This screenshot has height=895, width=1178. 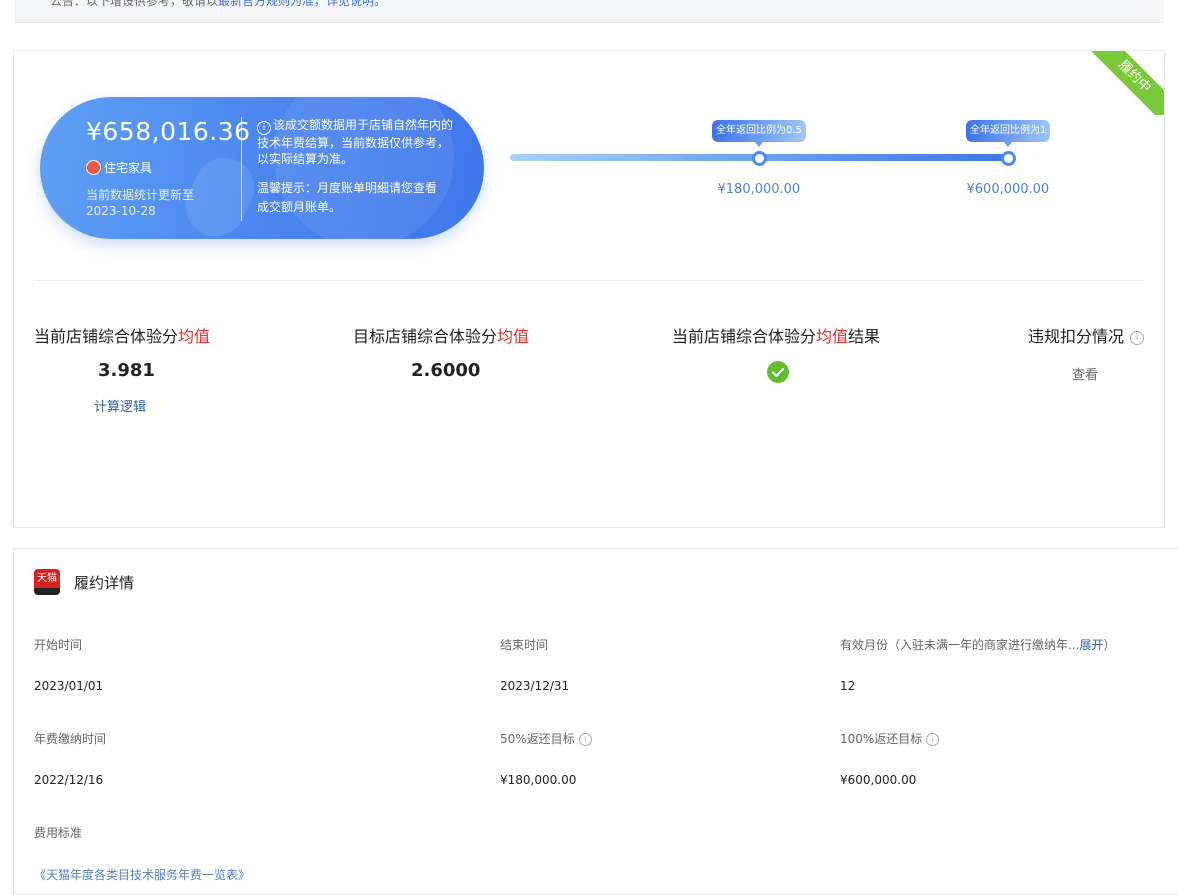 I want to click on target-50-value: ¥180,000.00, so click(x=538, y=780).